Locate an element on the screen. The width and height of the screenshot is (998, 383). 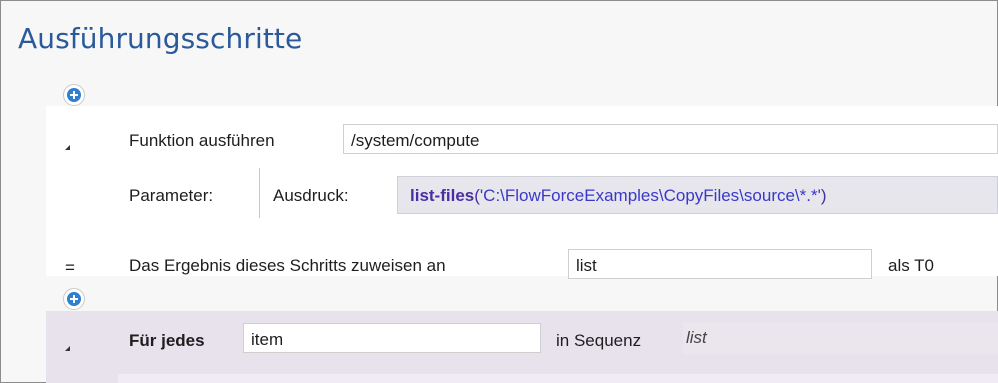
parameter-divider is located at coordinates (259, 193).